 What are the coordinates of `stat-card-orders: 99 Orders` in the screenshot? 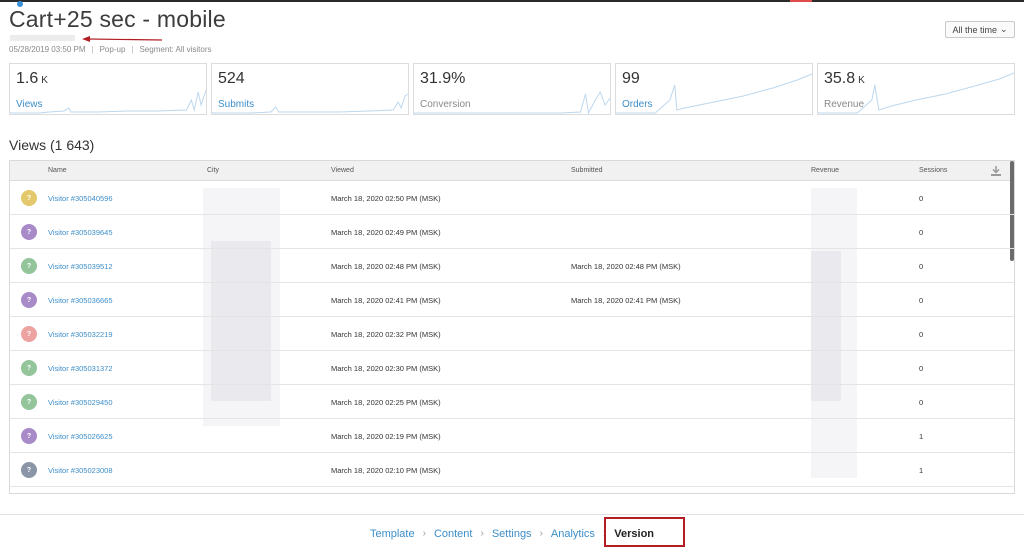 It's located at (714, 89).